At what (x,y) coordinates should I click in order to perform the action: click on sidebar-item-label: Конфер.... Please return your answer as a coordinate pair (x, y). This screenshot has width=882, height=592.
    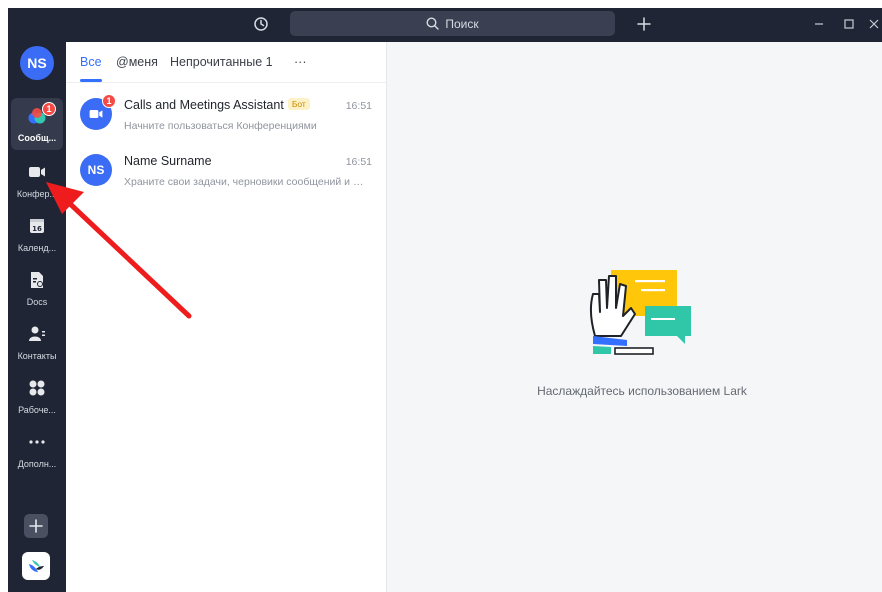
    Looking at the image, I should click on (37, 194).